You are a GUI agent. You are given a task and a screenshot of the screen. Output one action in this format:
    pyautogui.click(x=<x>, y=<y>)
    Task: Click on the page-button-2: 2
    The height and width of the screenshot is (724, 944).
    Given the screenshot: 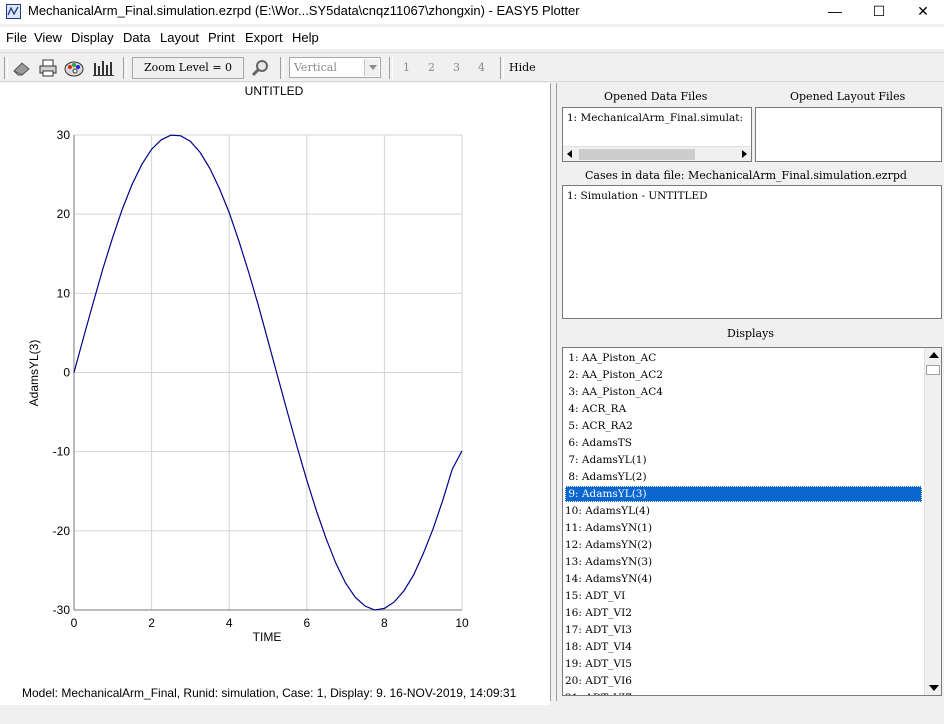 What is the action you would take?
    pyautogui.click(x=431, y=67)
    